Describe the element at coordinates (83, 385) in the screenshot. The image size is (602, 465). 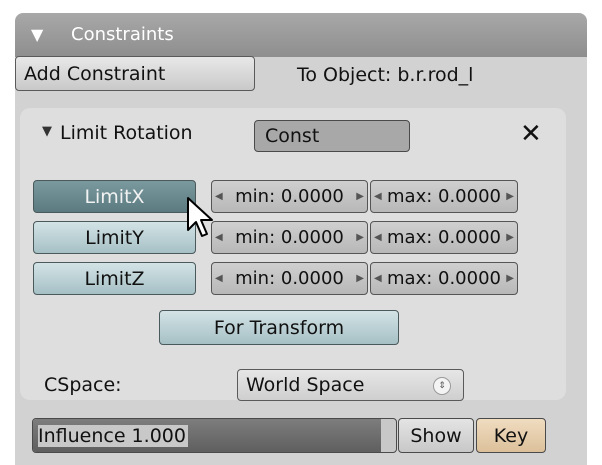
I see `cspace-label: CSpace:` at that location.